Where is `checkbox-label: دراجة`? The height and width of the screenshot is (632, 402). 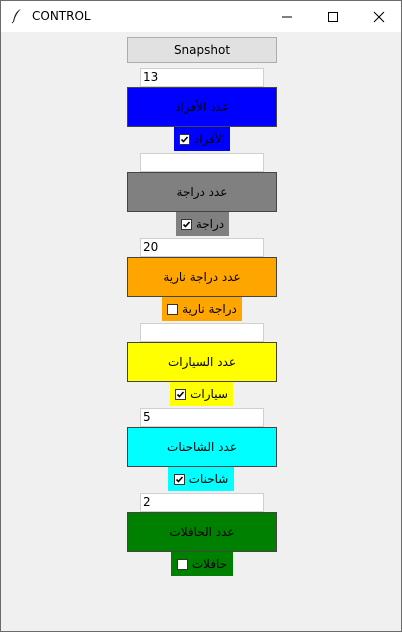
checkbox-label: دراجة is located at coordinates (210, 224).